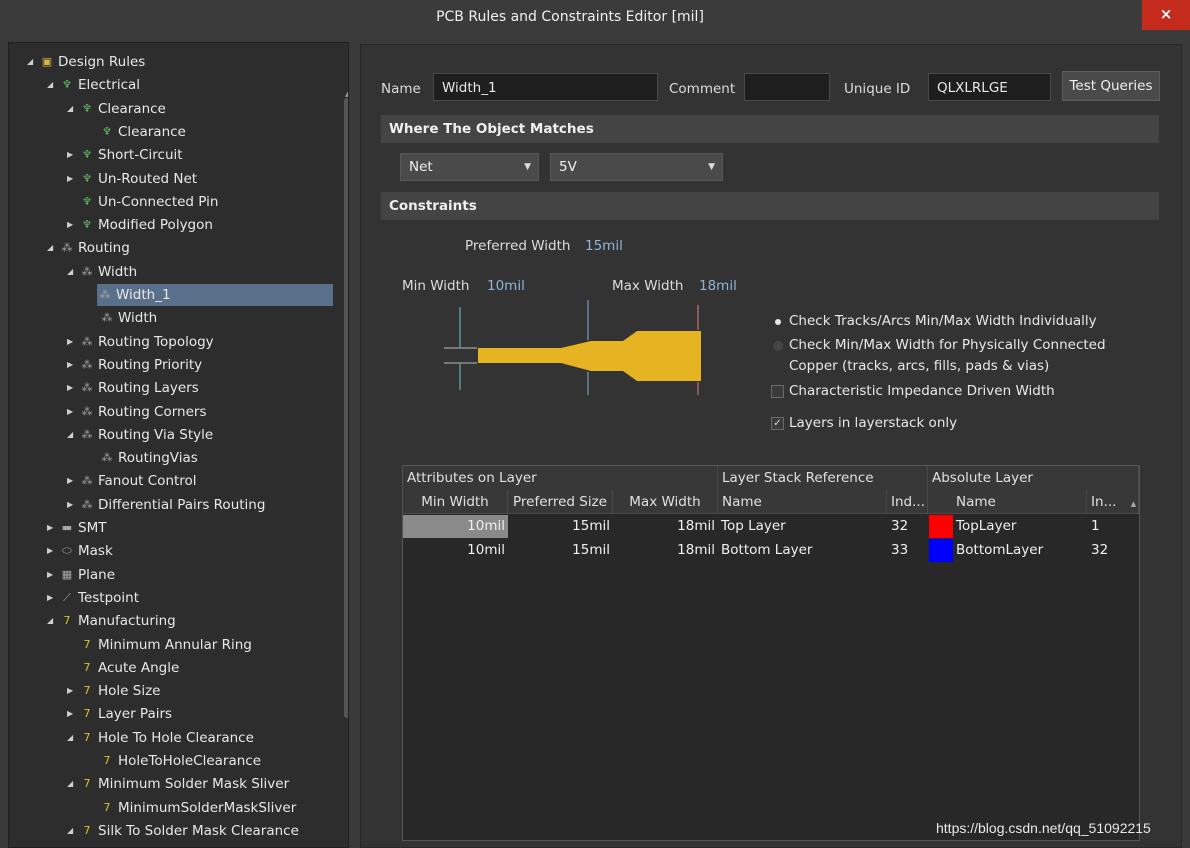  I want to click on unique-id-field: QLXLRLGE, so click(989, 87).